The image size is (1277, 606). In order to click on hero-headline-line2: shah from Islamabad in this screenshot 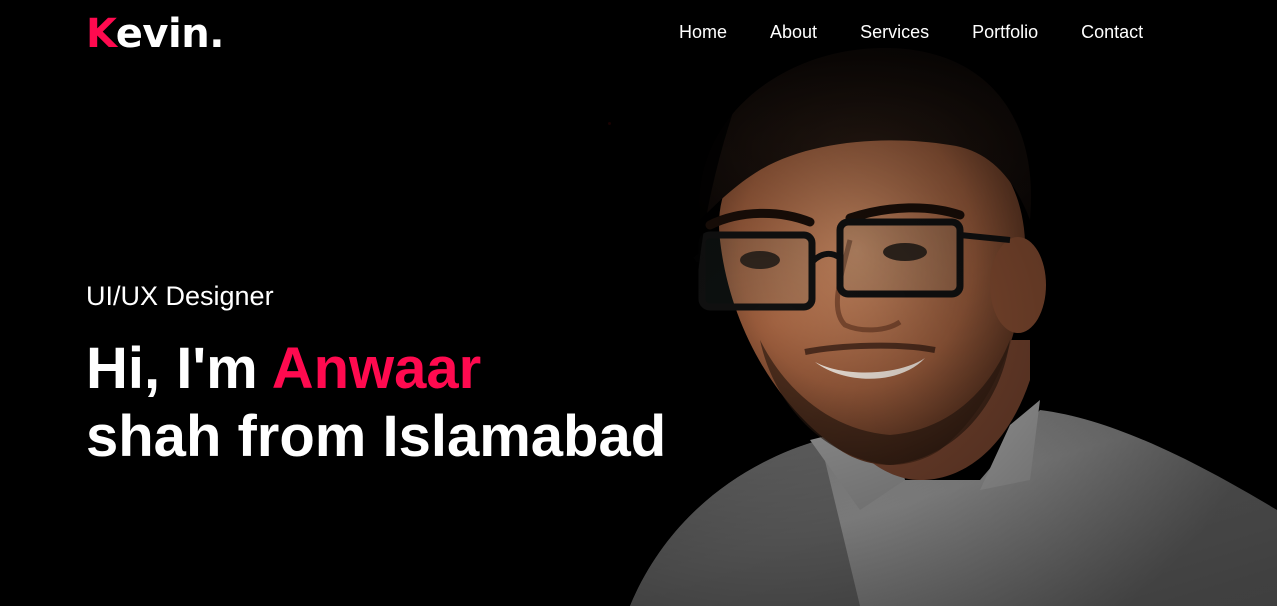, I will do `click(376, 436)`.